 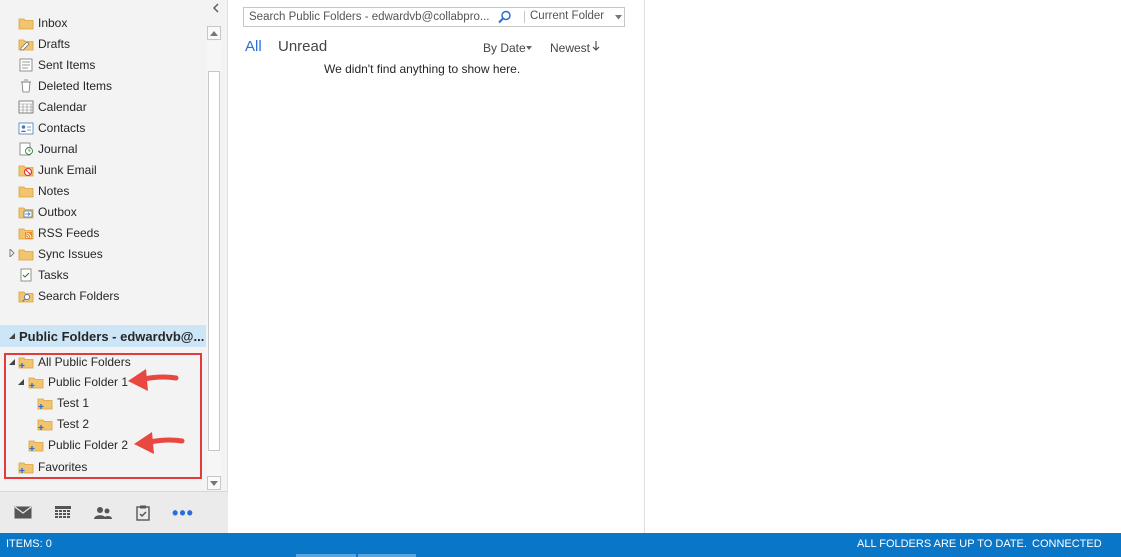 I want to click on folder-label: Public Folder 1, so click(x=88, y=382).